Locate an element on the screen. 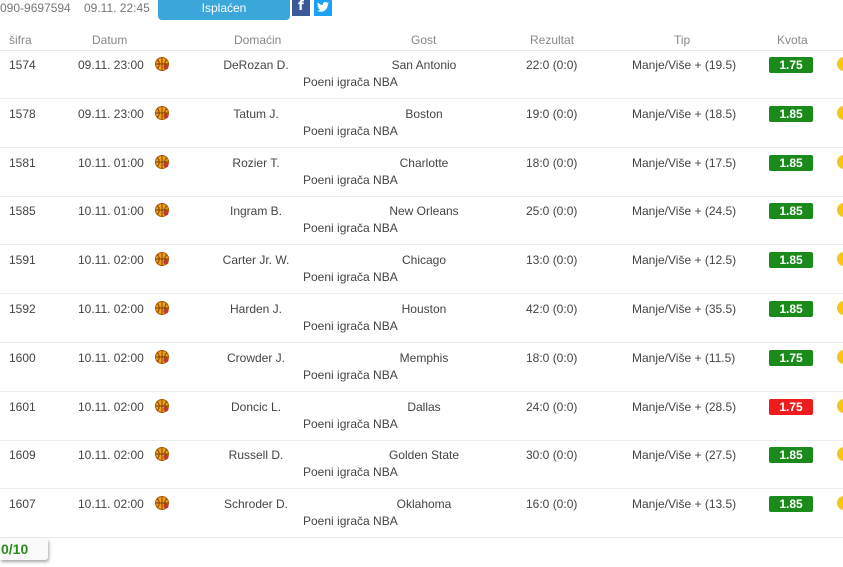  row-tip: Manje/Više + (11.5) is located at coordinates (684, 357).